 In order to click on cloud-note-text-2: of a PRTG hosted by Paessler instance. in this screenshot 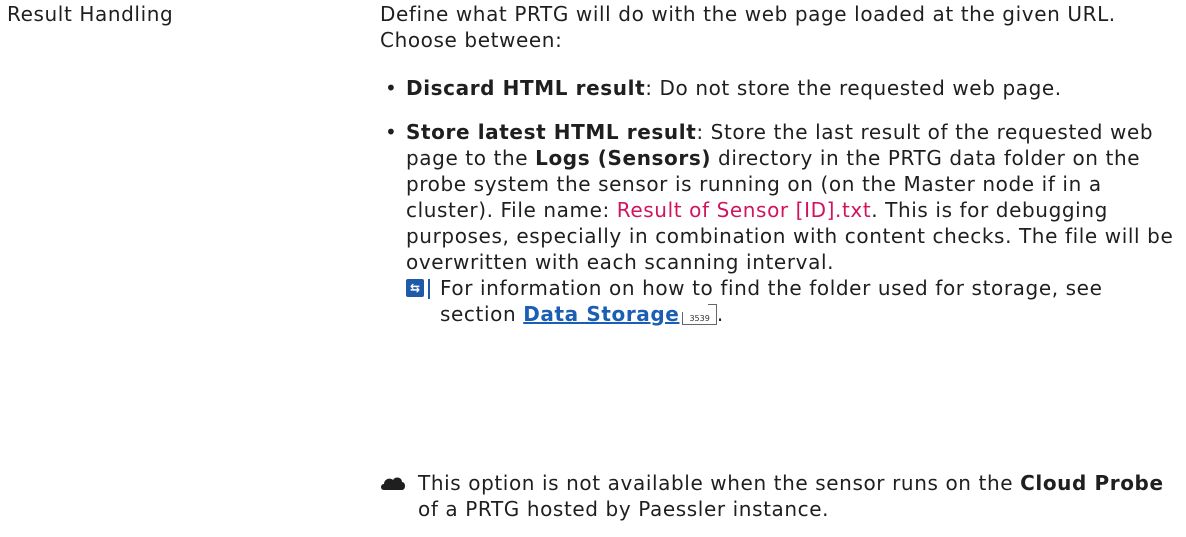, I will do `click(624, 509)`.